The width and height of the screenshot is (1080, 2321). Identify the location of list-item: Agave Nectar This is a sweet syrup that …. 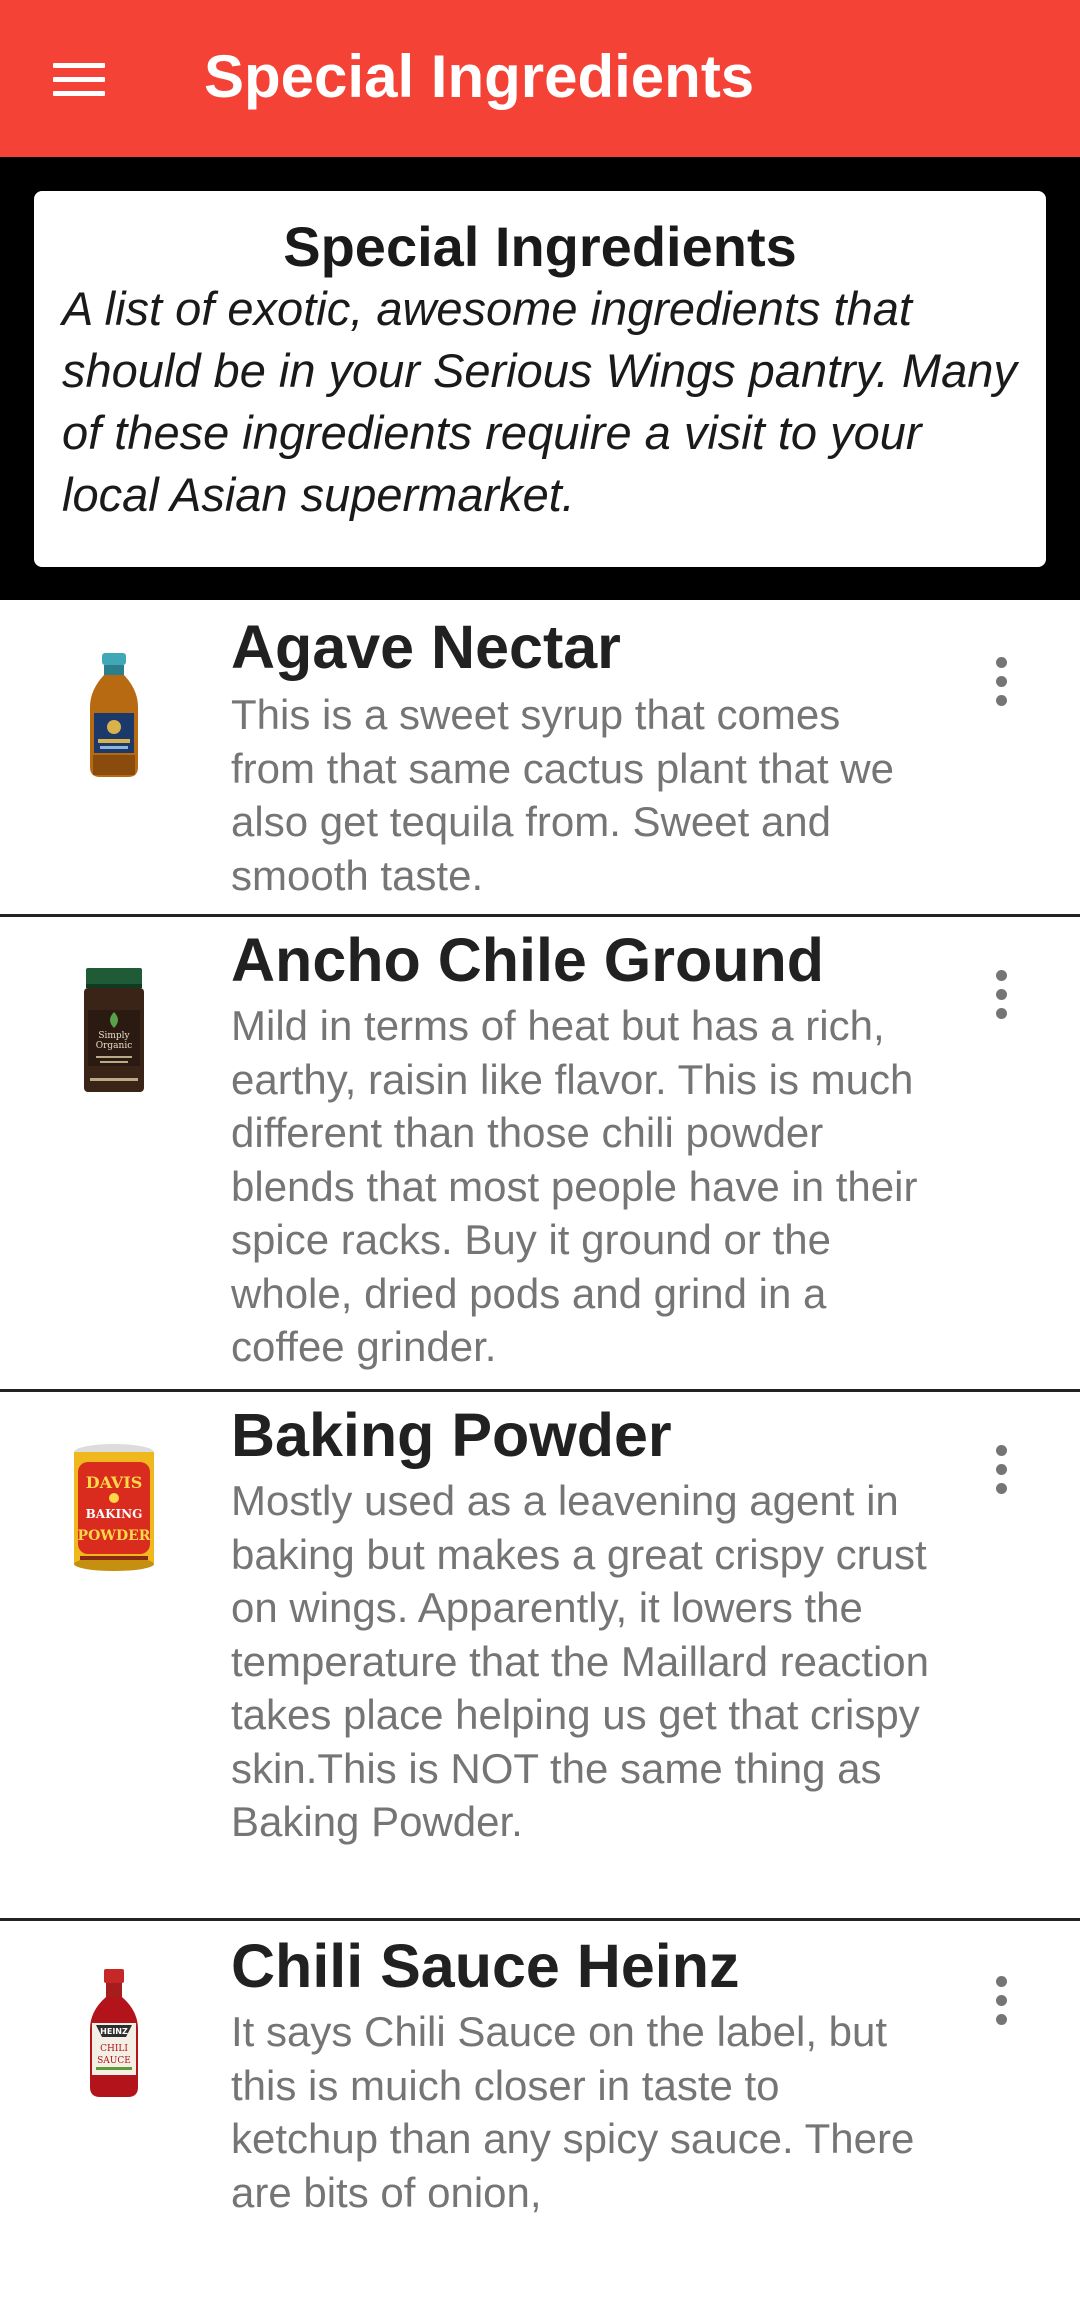
(540, 758).